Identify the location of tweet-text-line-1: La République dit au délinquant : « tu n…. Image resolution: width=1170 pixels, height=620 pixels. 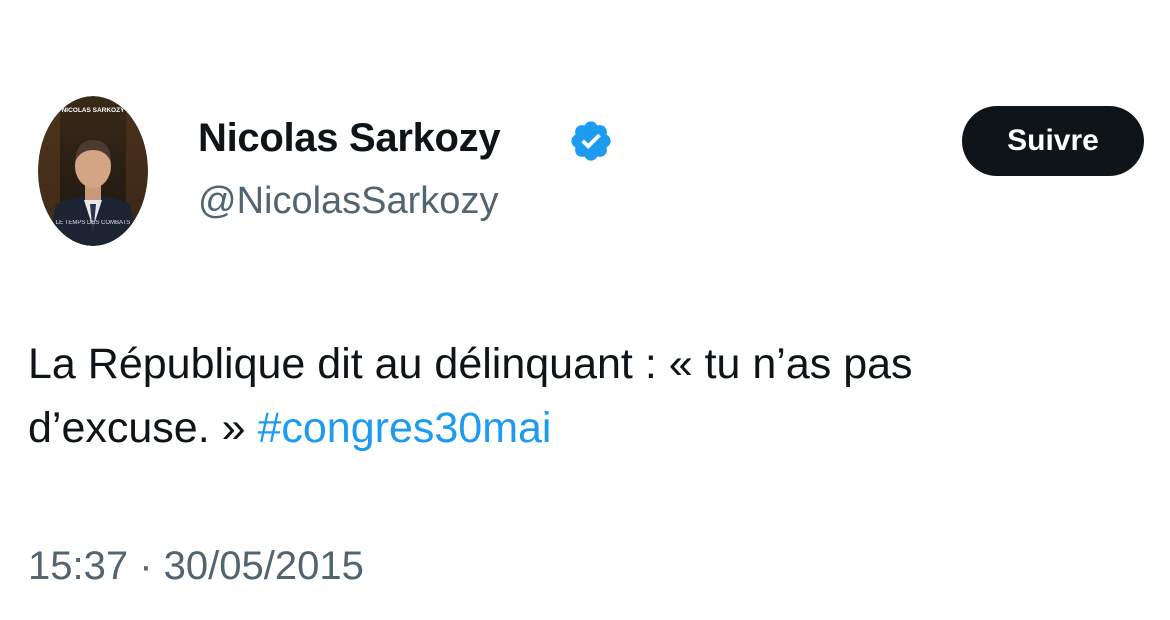
(470, 364).